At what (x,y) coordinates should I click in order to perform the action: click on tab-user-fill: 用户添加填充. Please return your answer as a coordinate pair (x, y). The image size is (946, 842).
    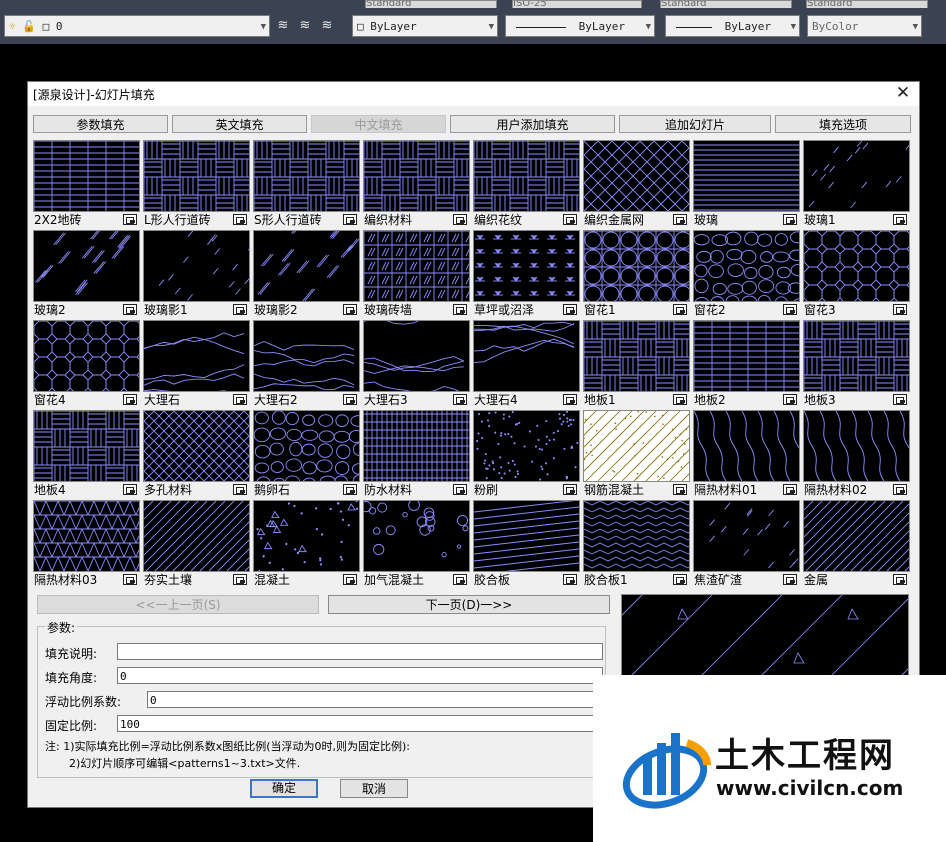
    Looking at the image, I should click on (532, 124).